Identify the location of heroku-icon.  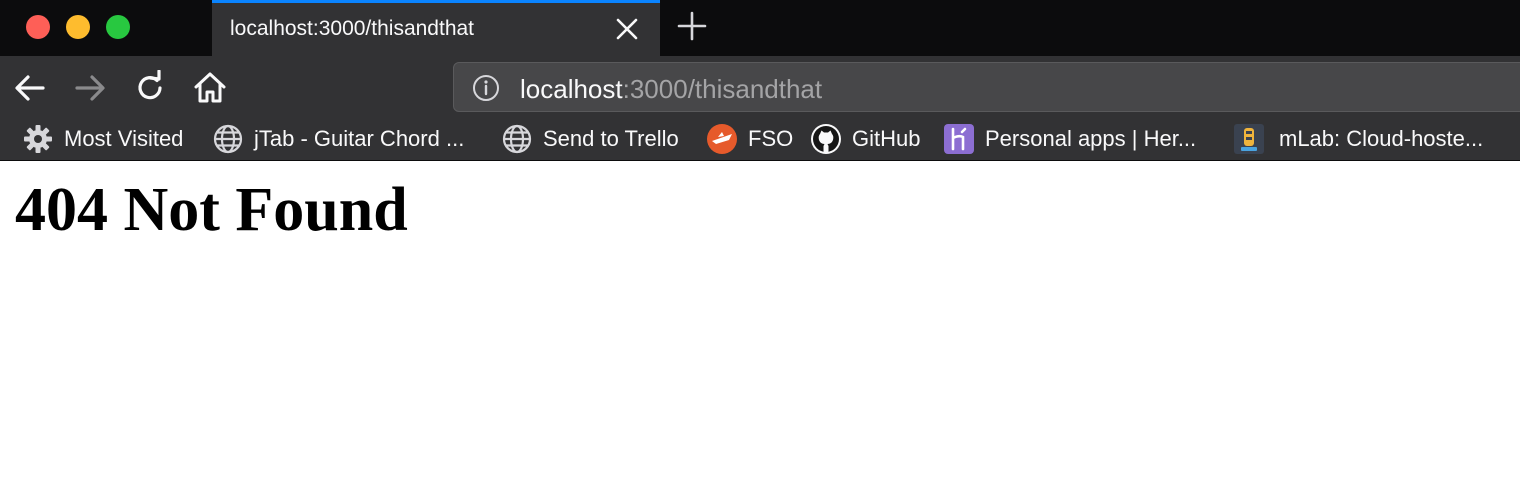
(959, 139).